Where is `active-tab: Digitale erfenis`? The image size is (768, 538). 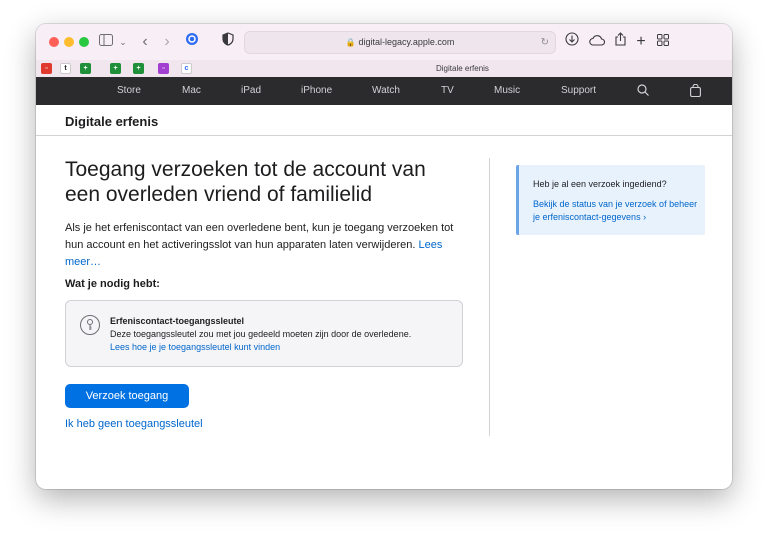 active-tab: Digitale erfenis is located at coordinates (462, 68).